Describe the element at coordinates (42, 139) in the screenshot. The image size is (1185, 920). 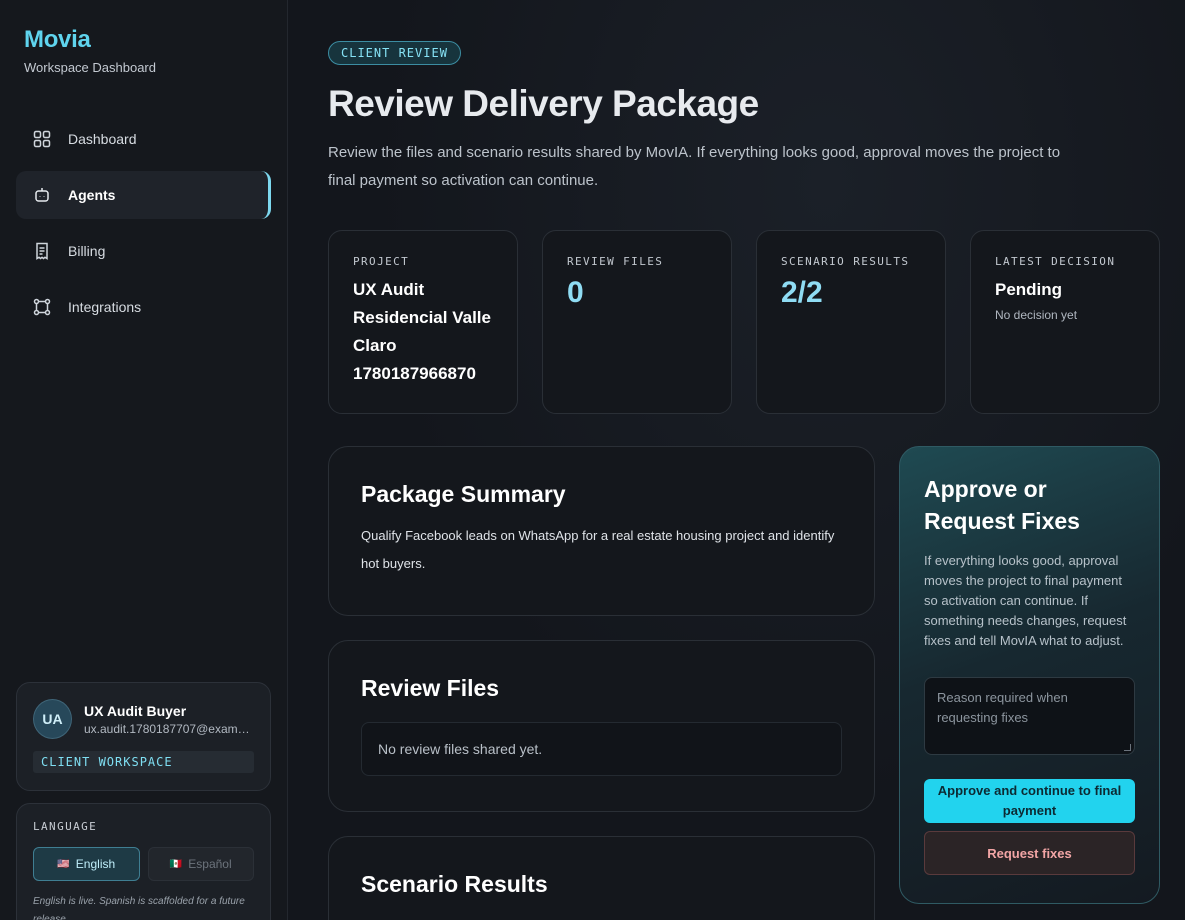
I see `grid-icon` at that location.